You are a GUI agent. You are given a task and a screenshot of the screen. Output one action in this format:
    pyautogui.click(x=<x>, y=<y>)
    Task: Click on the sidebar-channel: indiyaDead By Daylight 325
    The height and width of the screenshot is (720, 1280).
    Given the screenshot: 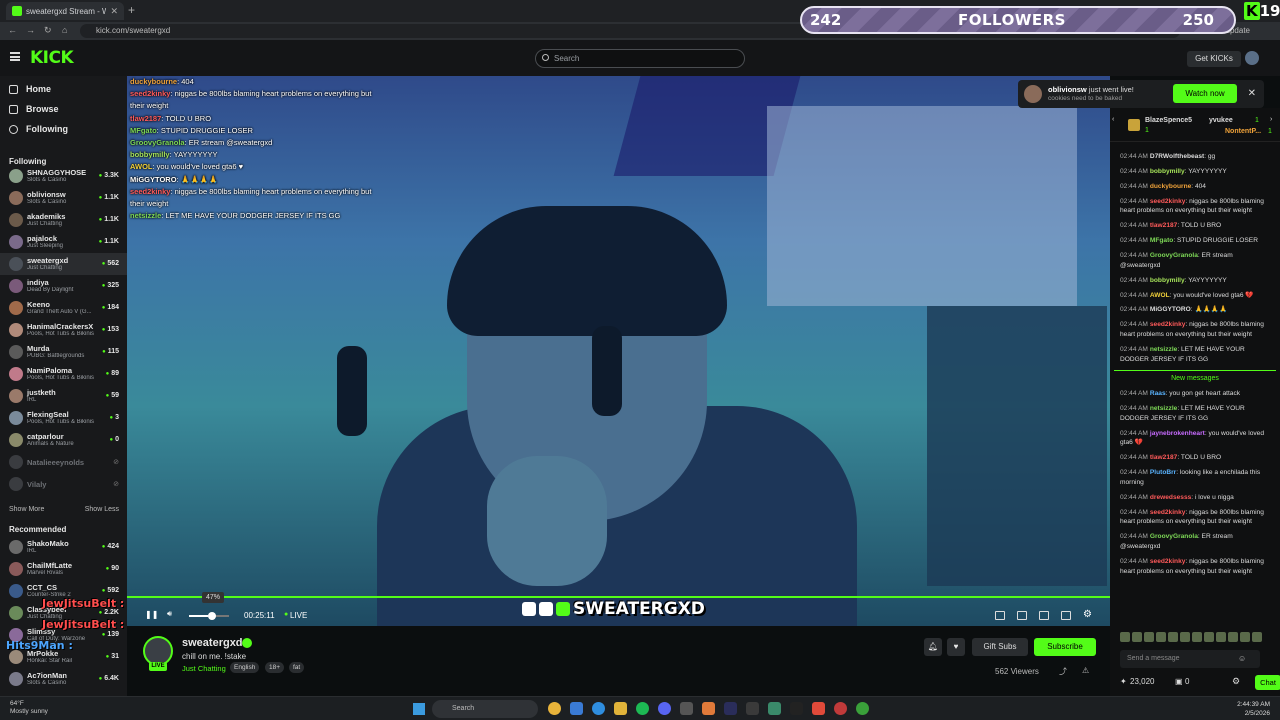 What is the action you would take?
    pyautogui.click(x=63, y=286)
    